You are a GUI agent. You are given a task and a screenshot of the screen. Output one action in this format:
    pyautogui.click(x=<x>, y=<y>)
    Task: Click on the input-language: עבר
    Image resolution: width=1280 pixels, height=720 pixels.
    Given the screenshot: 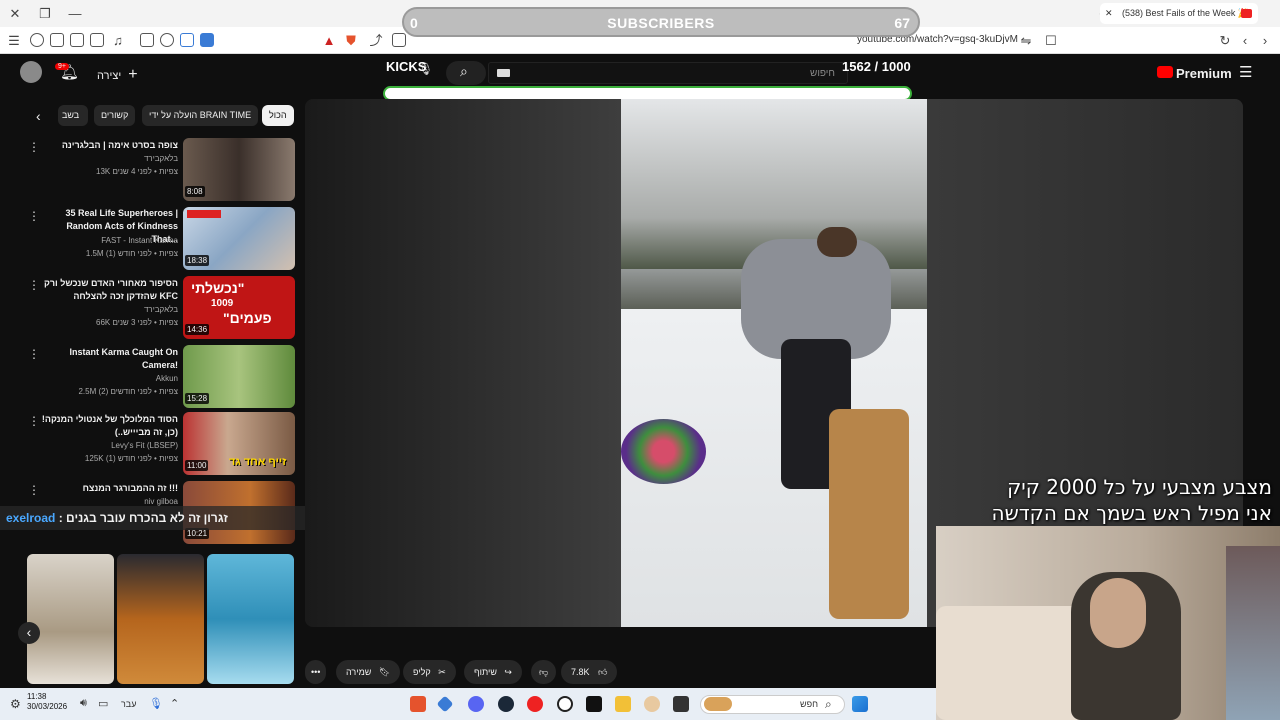 What is the action you would take?
    pyautogui.click(x=128, y=704)
    